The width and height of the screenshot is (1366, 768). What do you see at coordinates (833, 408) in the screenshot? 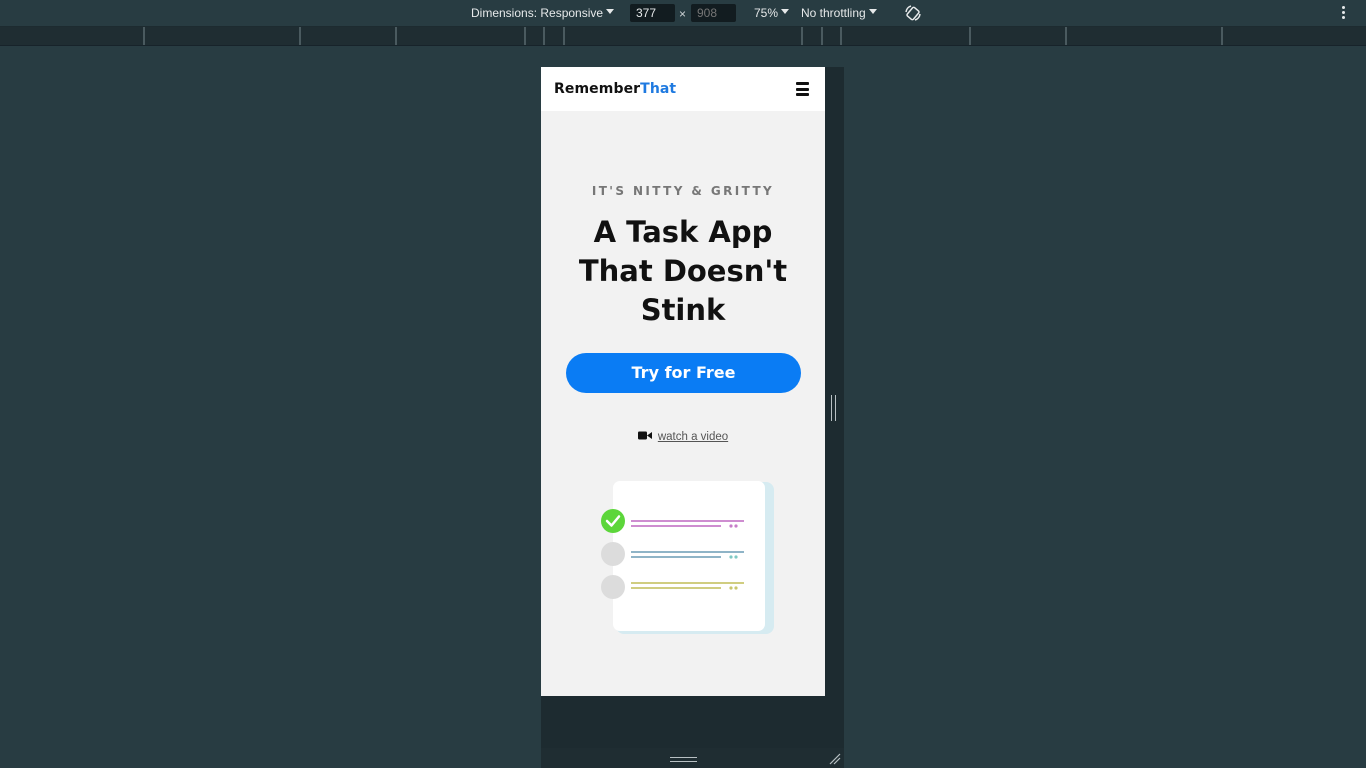
I see `resize-grip-right` at bounding box center [833, 408].